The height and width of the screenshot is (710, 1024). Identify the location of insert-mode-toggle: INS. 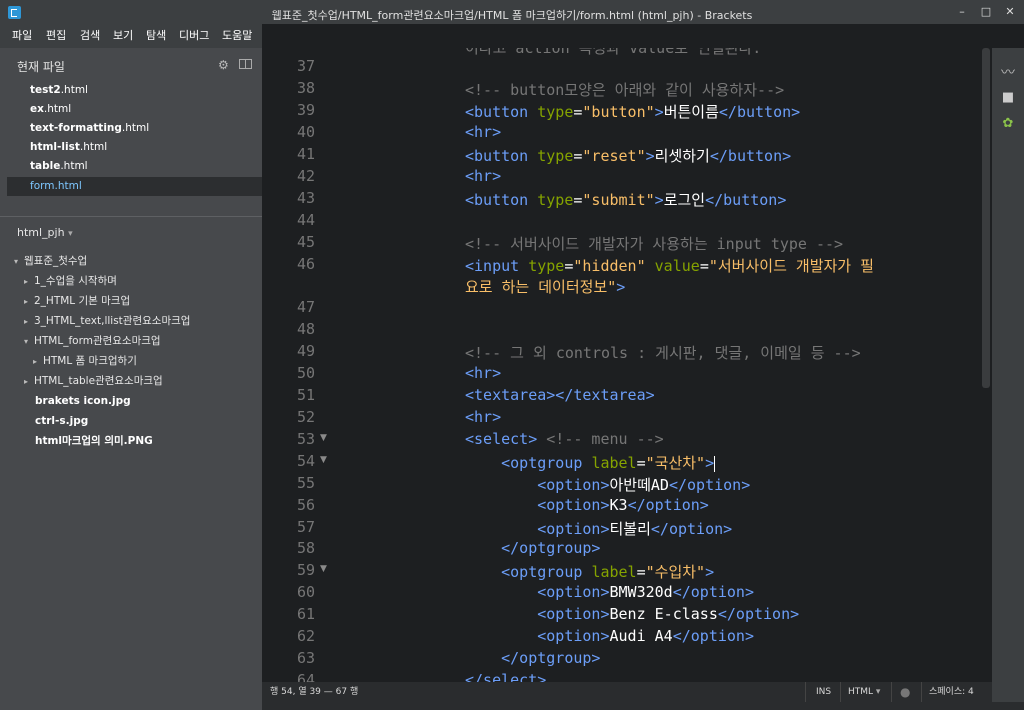
(823, 692).